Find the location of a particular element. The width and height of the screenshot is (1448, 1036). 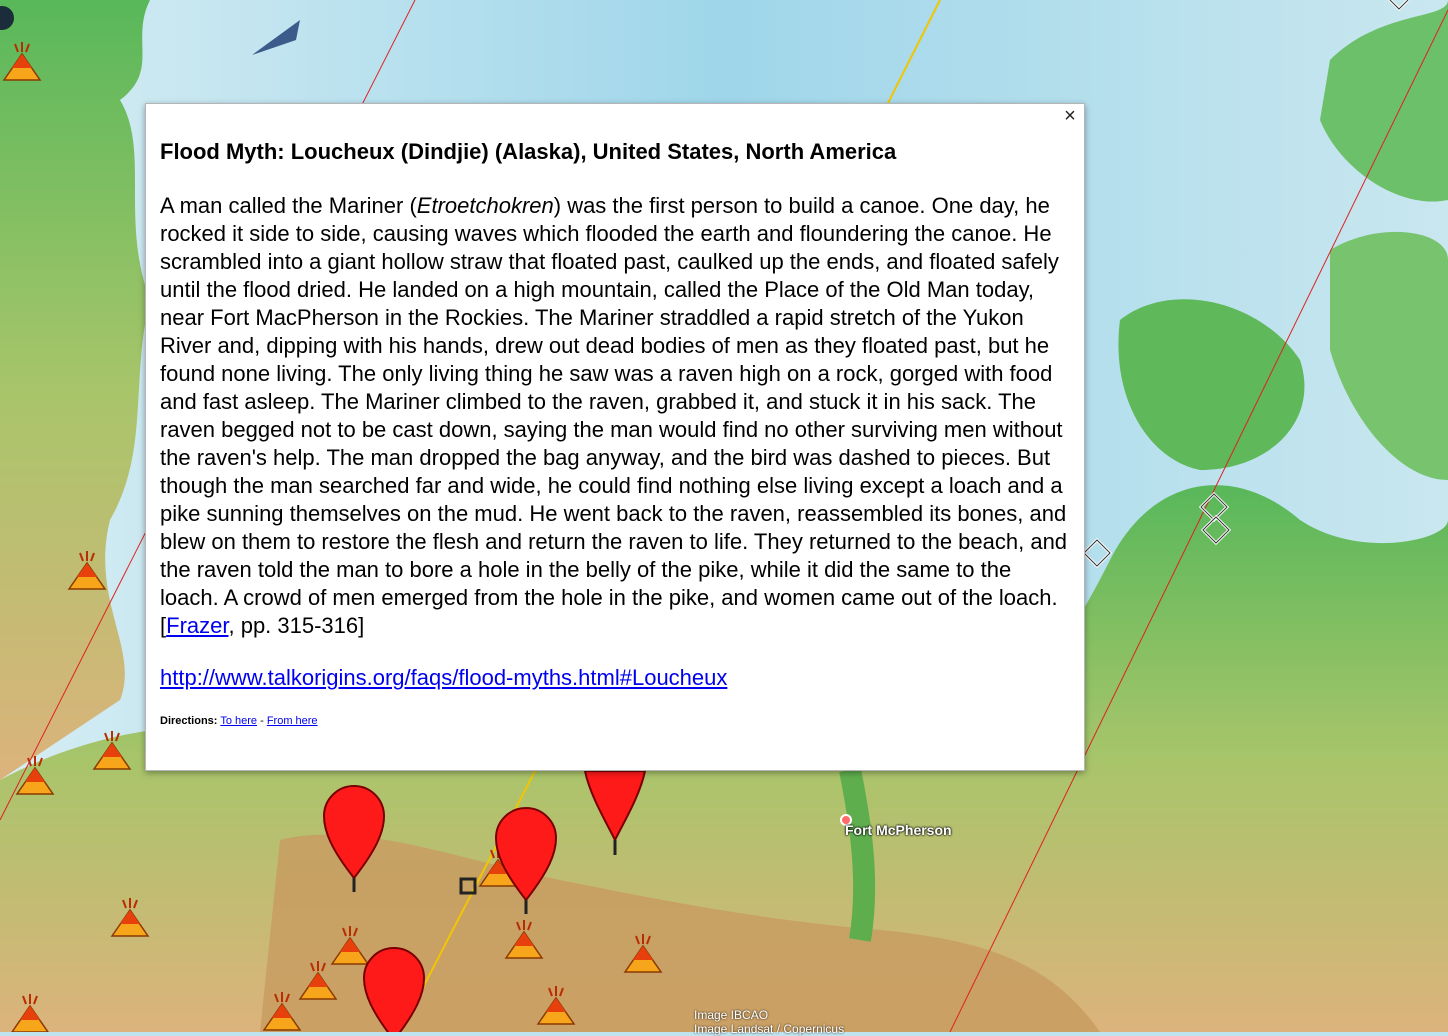

river-delta is located at coordinates (857, 854).